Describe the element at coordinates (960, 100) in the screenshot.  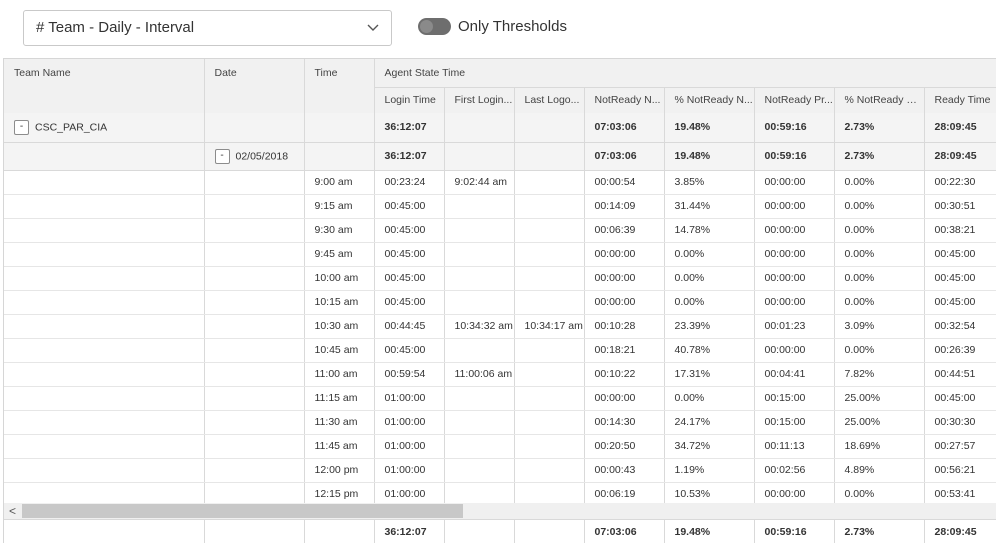
I see `column-header-ready-time: Ready Time` at that location.